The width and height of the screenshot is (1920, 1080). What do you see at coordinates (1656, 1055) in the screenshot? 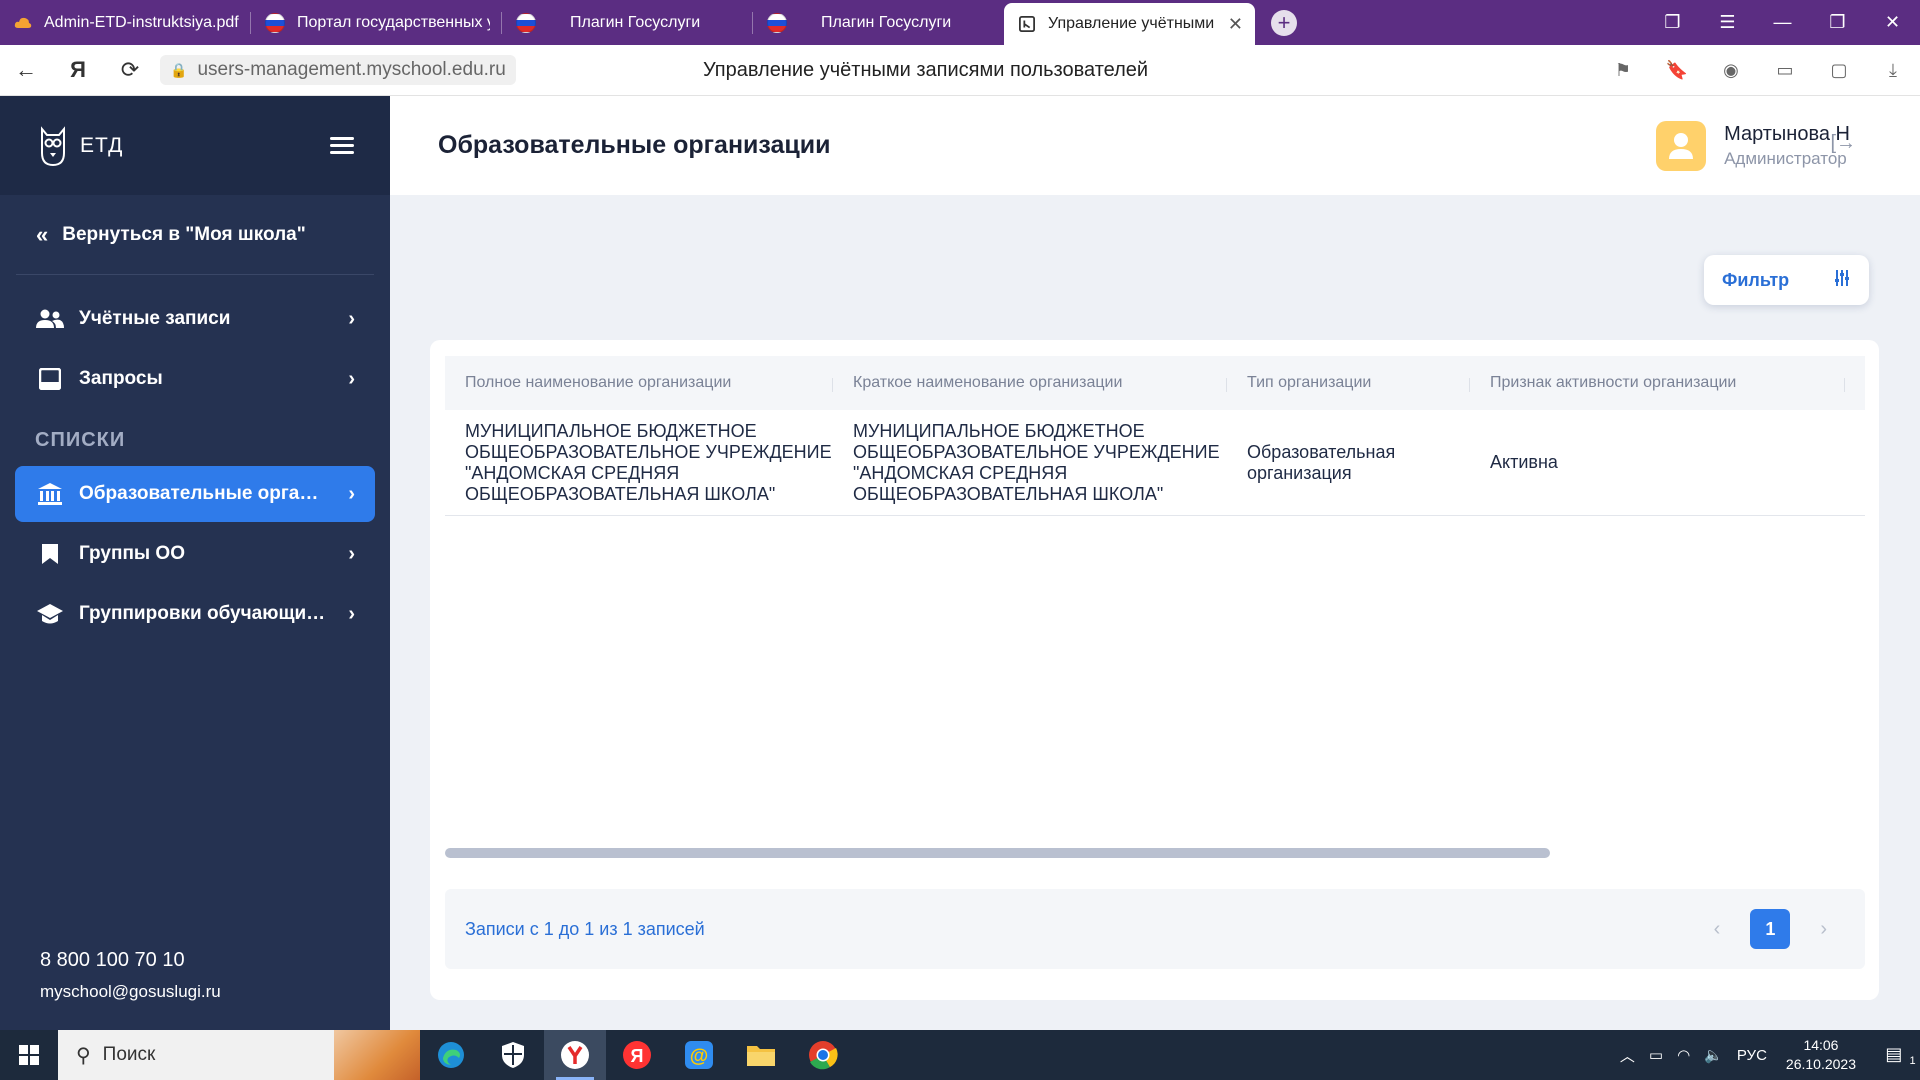
I see `battery-icon: ▭` at bounding box center [1656, 1055].